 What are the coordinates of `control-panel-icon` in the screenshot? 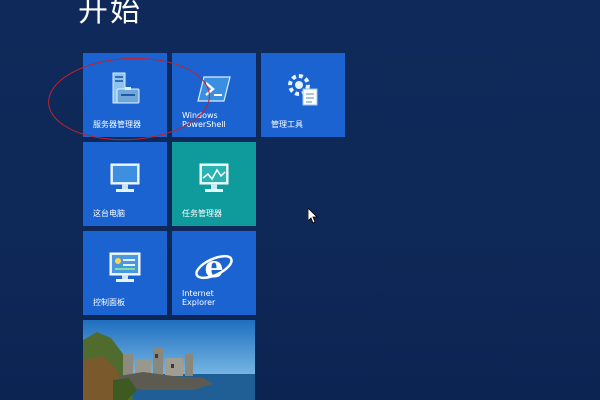 It's located at (125, 267).